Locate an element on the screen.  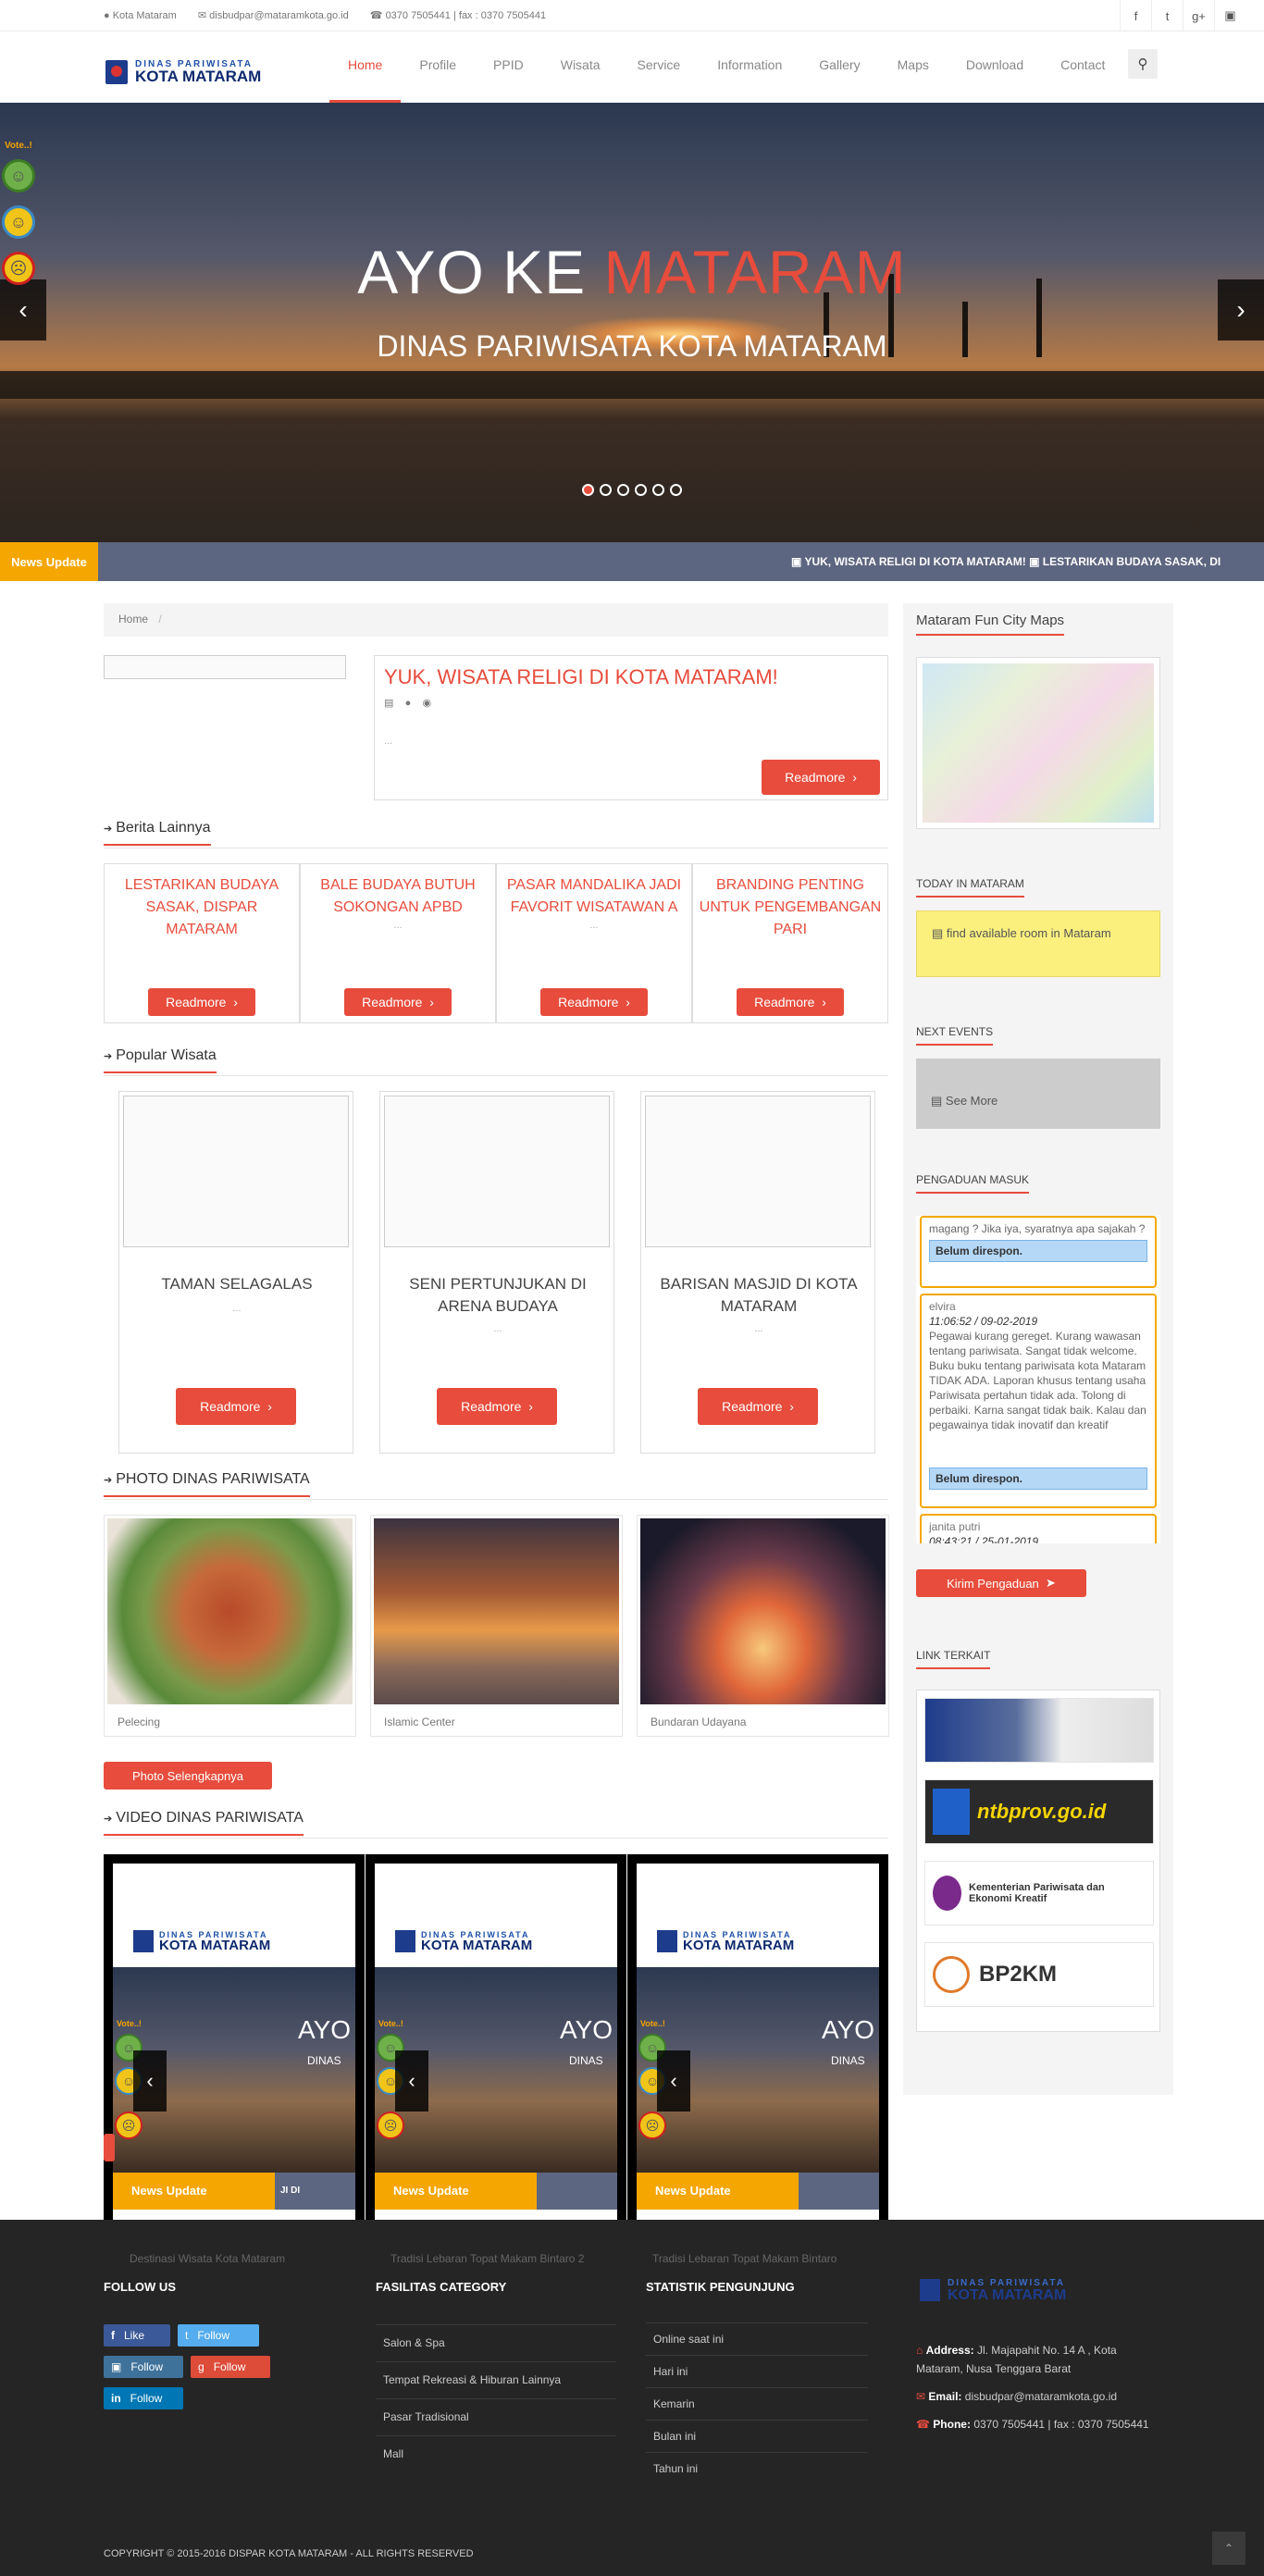
facebook-like-button: f Like is located at coordinates (137, 2336).